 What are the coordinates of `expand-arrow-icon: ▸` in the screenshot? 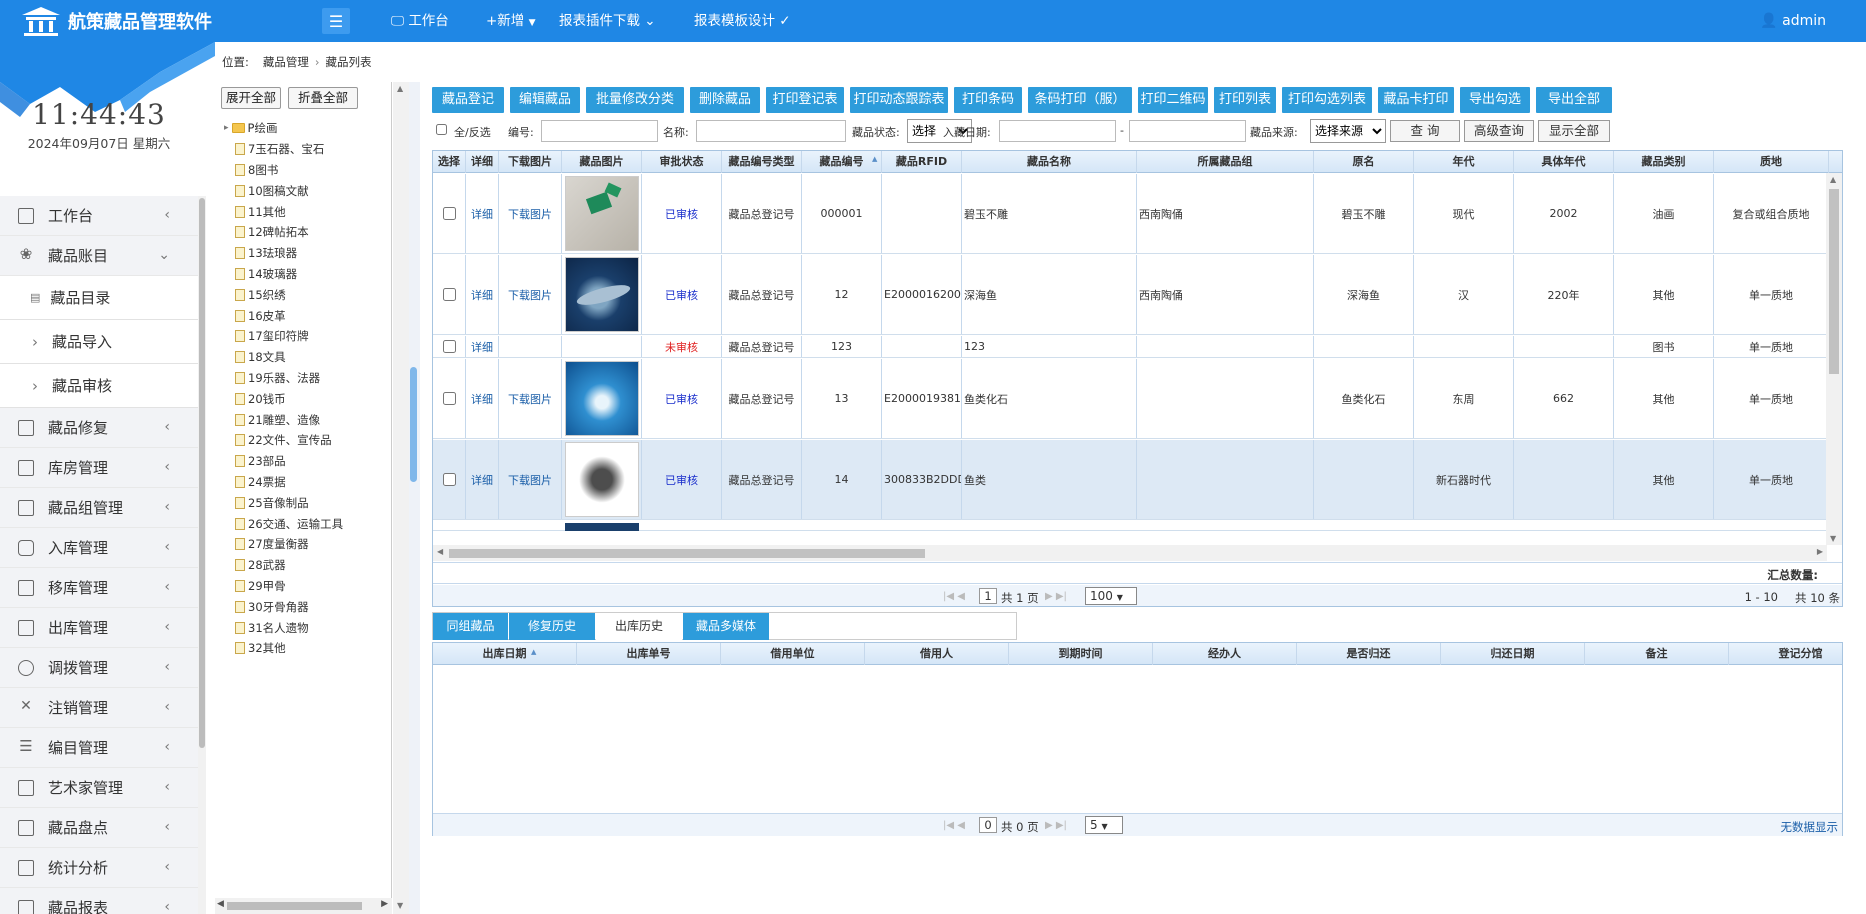 It's located at (226, 128).